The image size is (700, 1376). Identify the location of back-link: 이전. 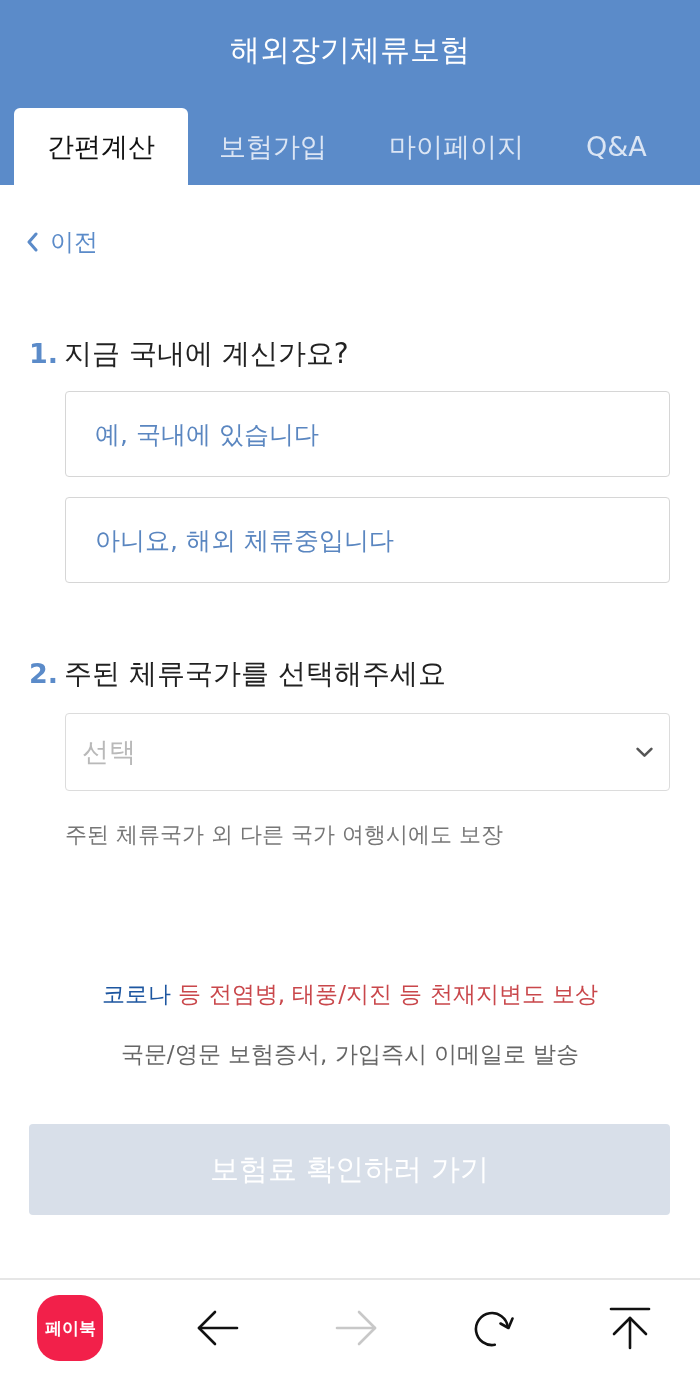
(62, 242).